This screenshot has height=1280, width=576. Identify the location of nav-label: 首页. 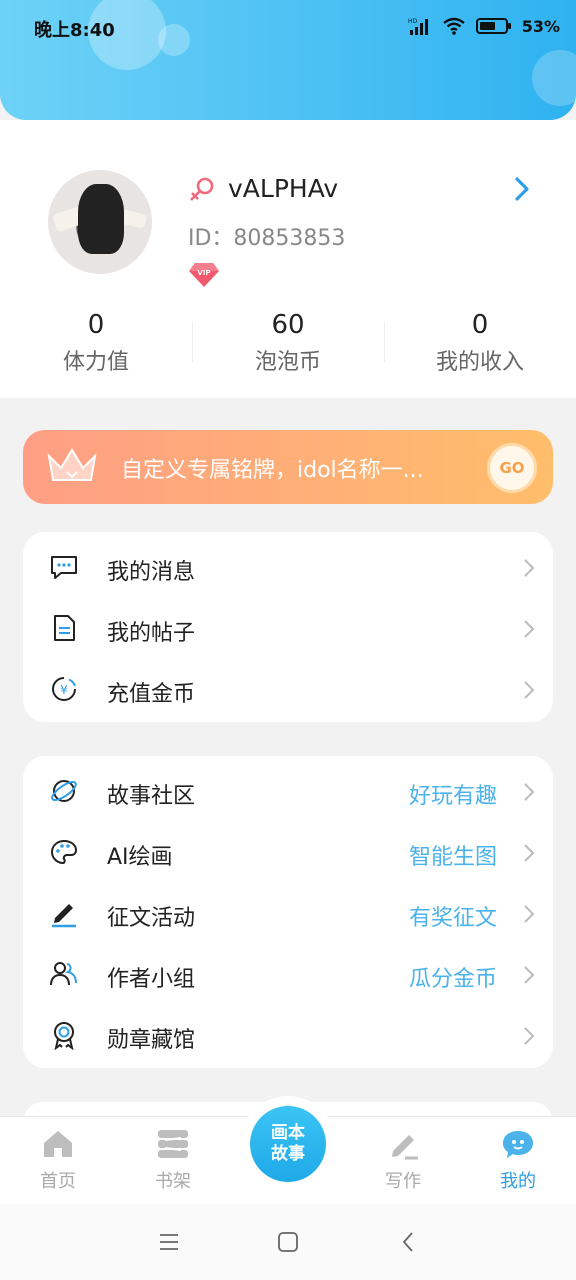
(58, 1181).